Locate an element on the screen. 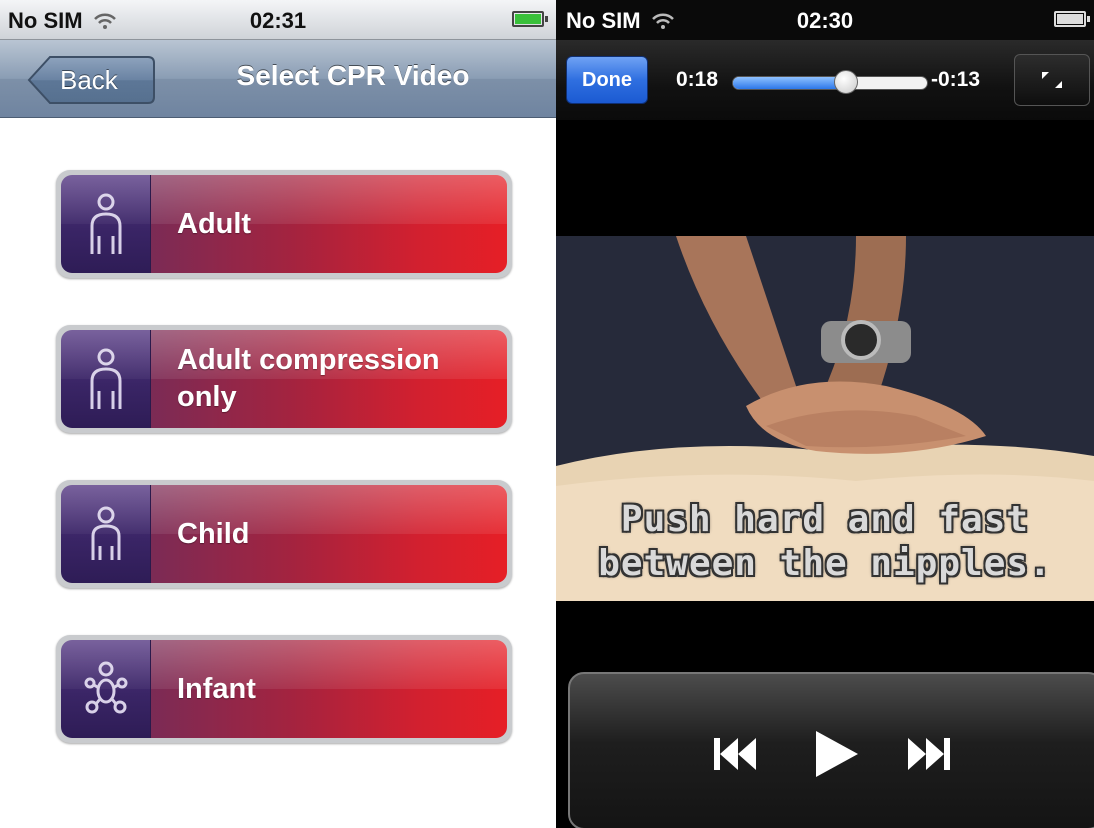 The height and width of the screenshot is (828, 1094). progress-scrubber is located at coordinates (830, 83).